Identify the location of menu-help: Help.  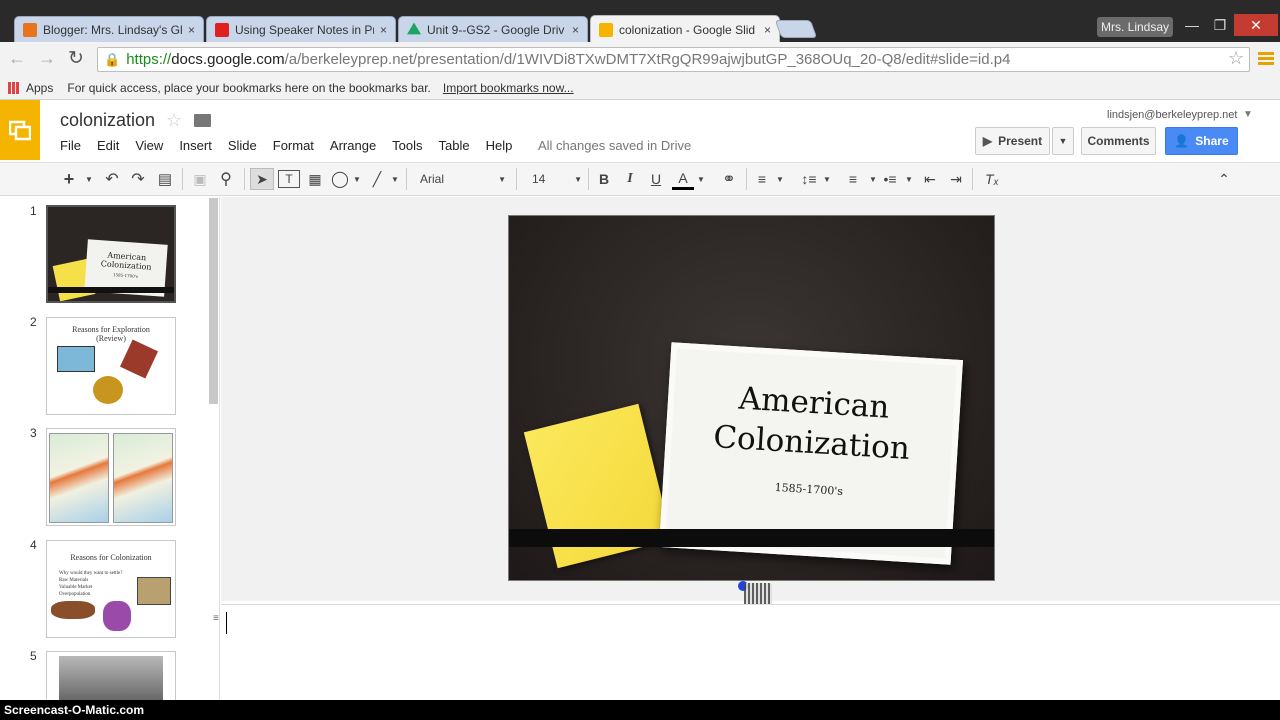
(499, 145).